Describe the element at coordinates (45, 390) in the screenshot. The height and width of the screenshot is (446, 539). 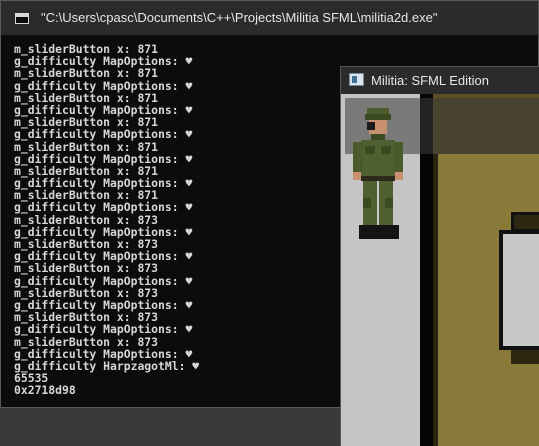
I see `console-line: 0x2718d98` at that location.